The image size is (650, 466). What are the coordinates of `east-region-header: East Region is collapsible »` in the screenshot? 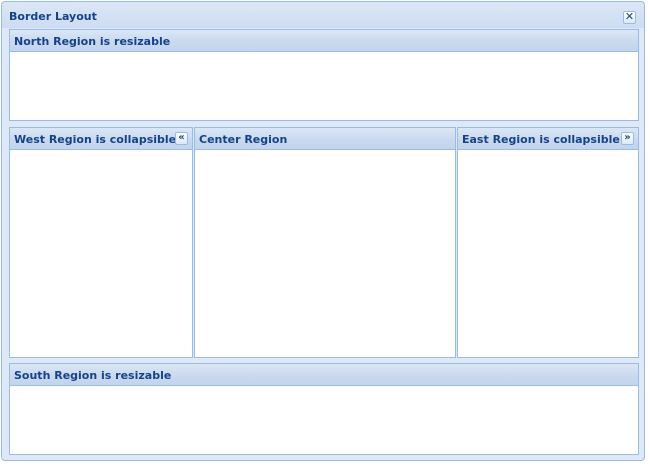 It's located at (548, 139).